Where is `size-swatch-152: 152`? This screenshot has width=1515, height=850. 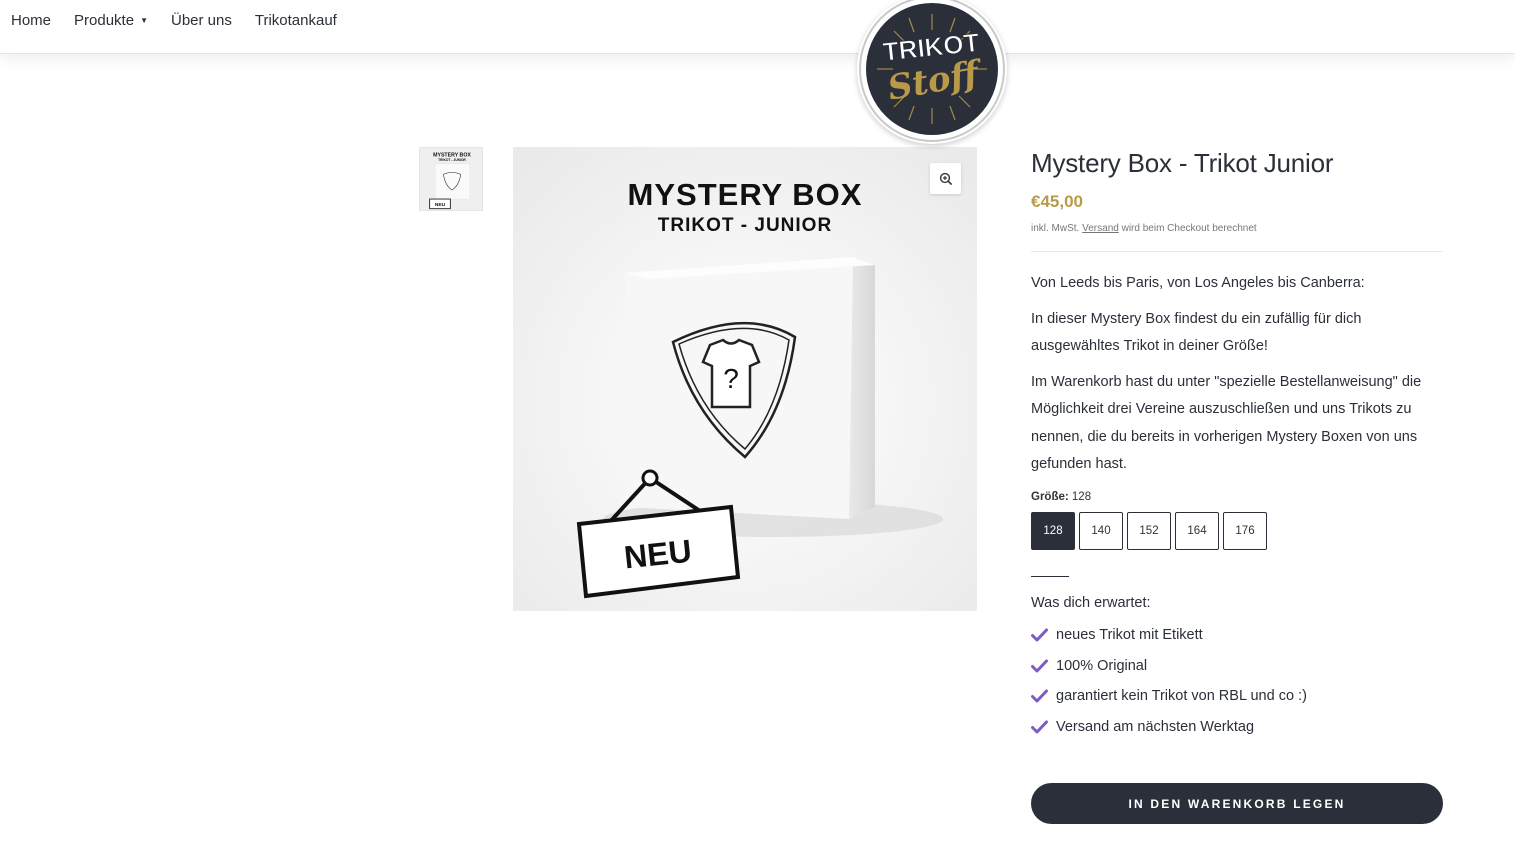
size-swatch-152: 152 is located at coordinates (1149, 530).